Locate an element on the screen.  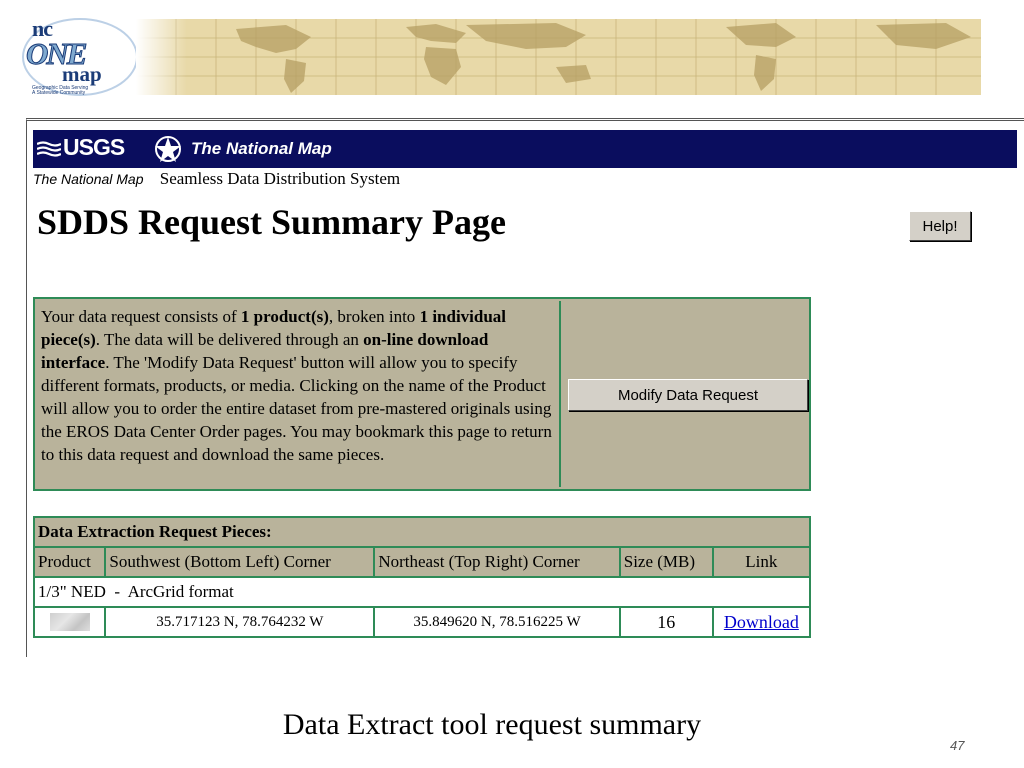
product-thumbnail is located at coordinates (69, 622).